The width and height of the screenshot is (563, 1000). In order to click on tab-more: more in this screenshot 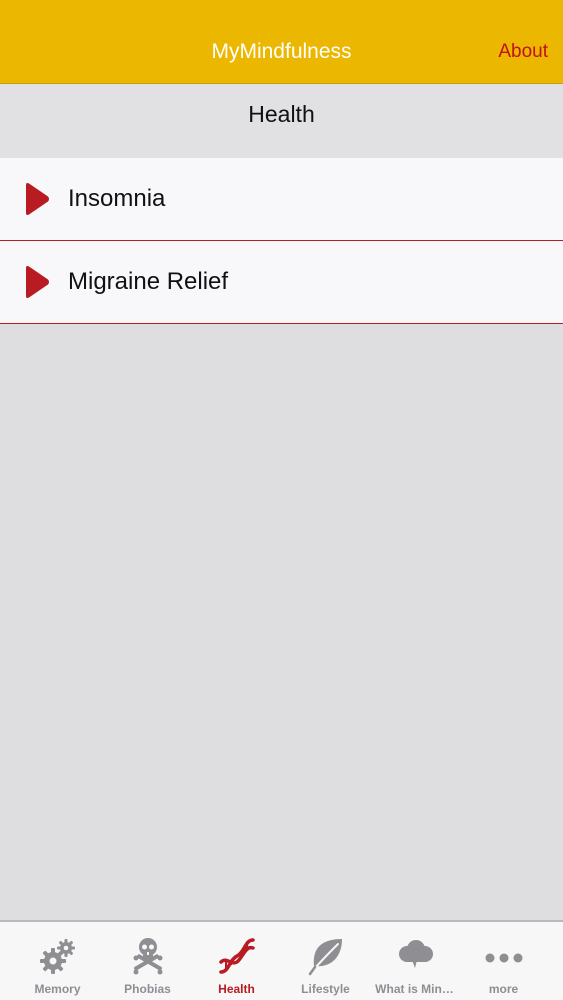, I will do `click(503, 961)`.